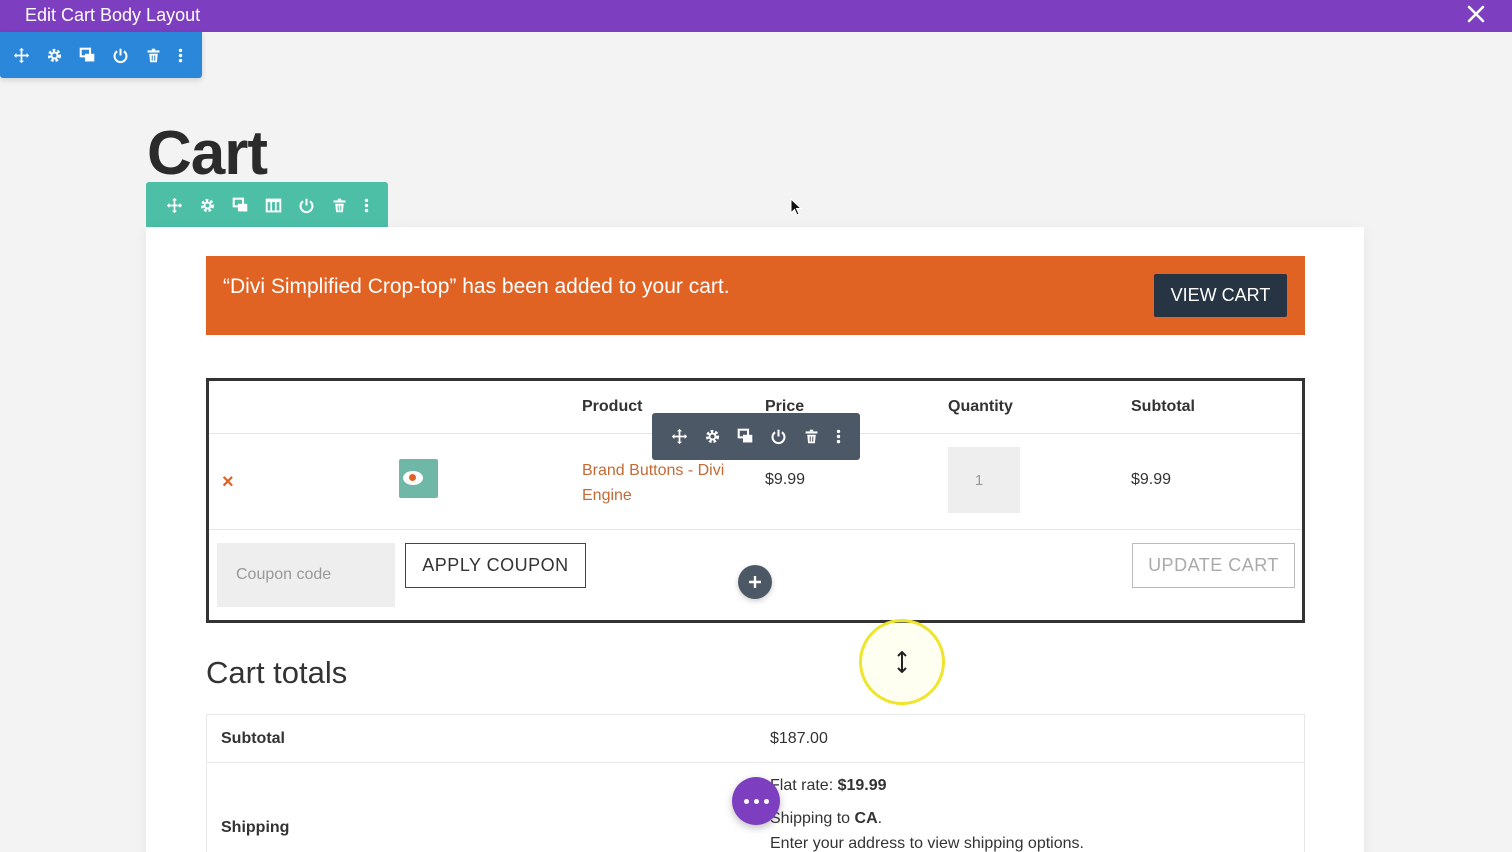  What do you see at coordinates (667, 483) in the screenshot?
I see `product-link: Brand Buttons - Divi Engine` at bounding box center [667, 483].